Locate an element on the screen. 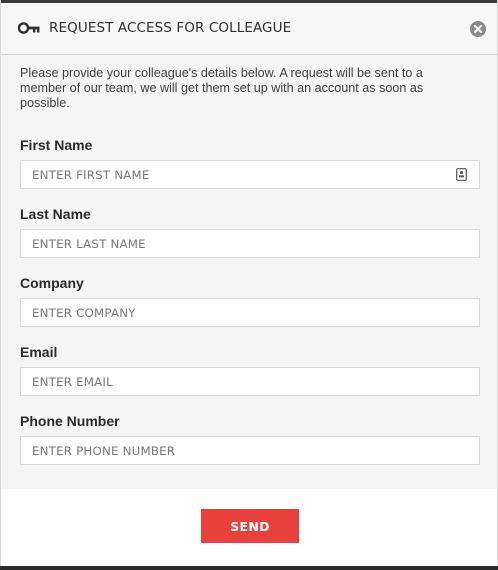 This screenshot has width=498, height=570. send-button: SEND is located at coordinates (250, 526).